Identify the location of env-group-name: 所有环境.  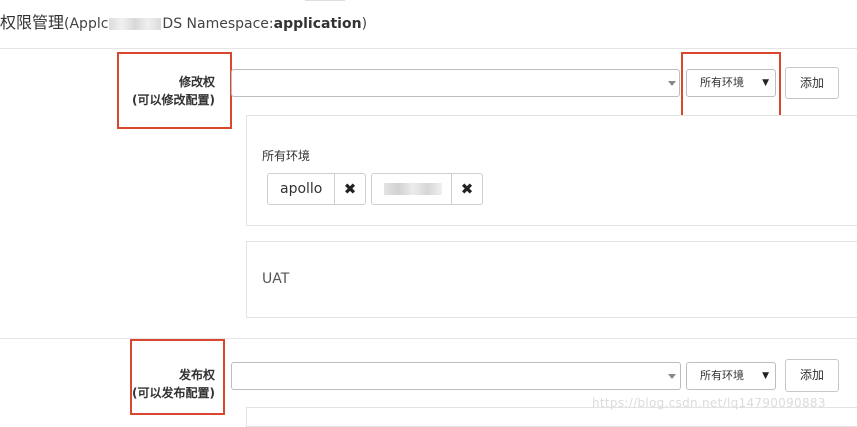
(286, 156).